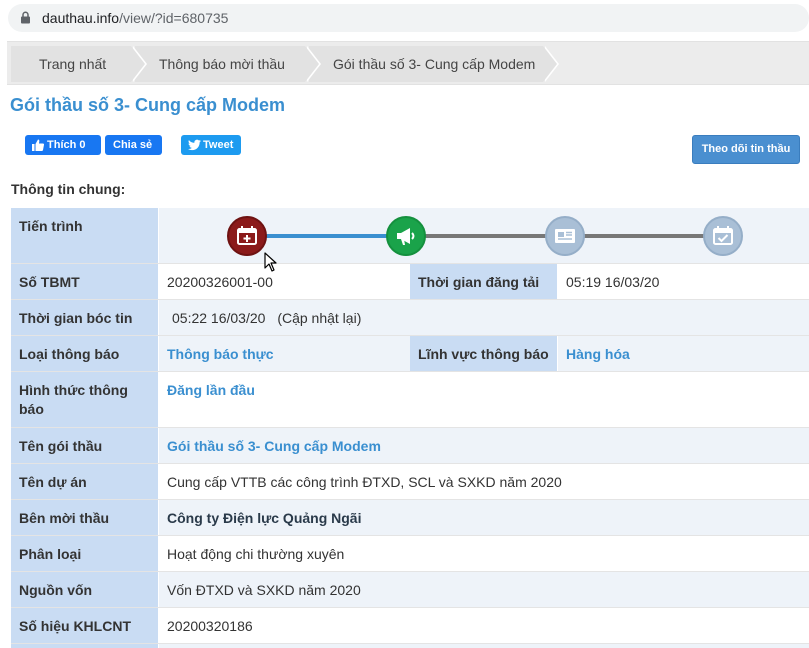 The width and height of the screenshot is (809, 648). Describe the element at coordinates (135, 18) in the screenshot. I see `url-text: dauthau.info/view/?id=680735` at that location.